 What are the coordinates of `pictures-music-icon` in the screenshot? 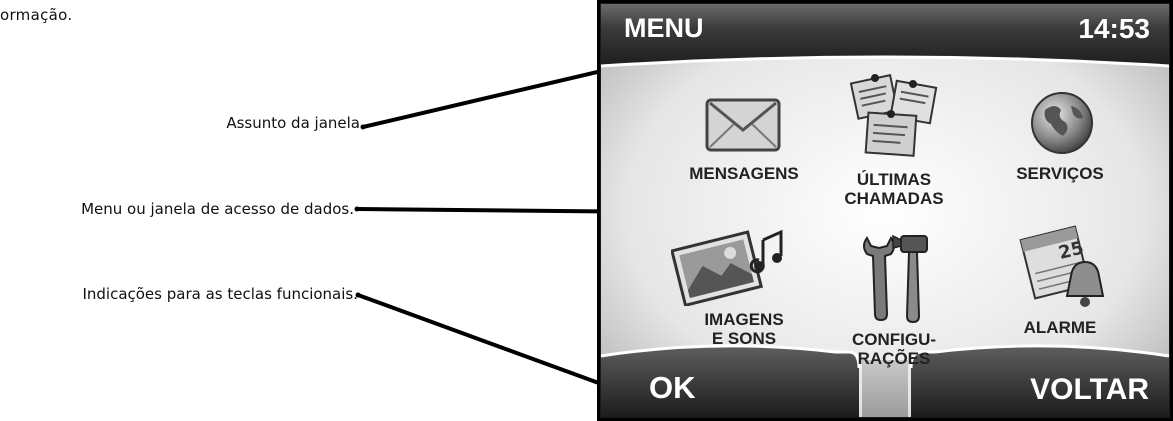 It's located at (727, 267).